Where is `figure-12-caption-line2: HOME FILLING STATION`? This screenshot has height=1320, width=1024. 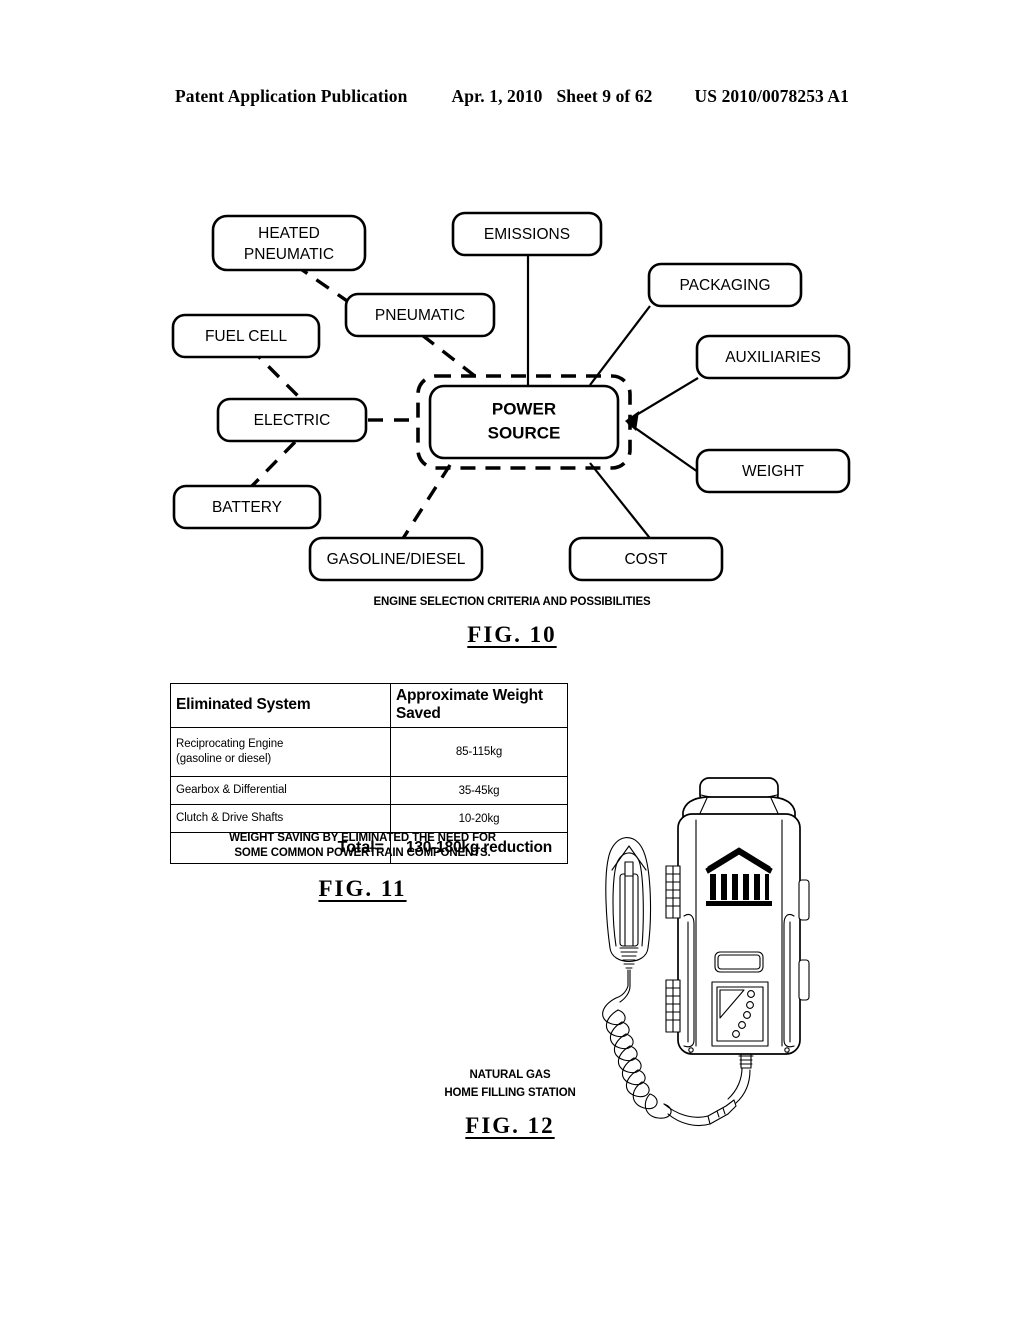 figure-12-caption-line2: HOME FILLING STATION is located at coordinates (510, 1093).